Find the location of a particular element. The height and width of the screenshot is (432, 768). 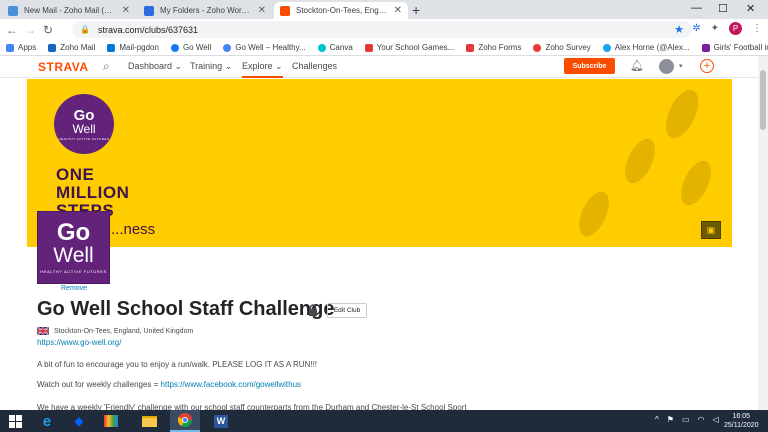

minimize-icon: — is located at coordinates (696, 8).